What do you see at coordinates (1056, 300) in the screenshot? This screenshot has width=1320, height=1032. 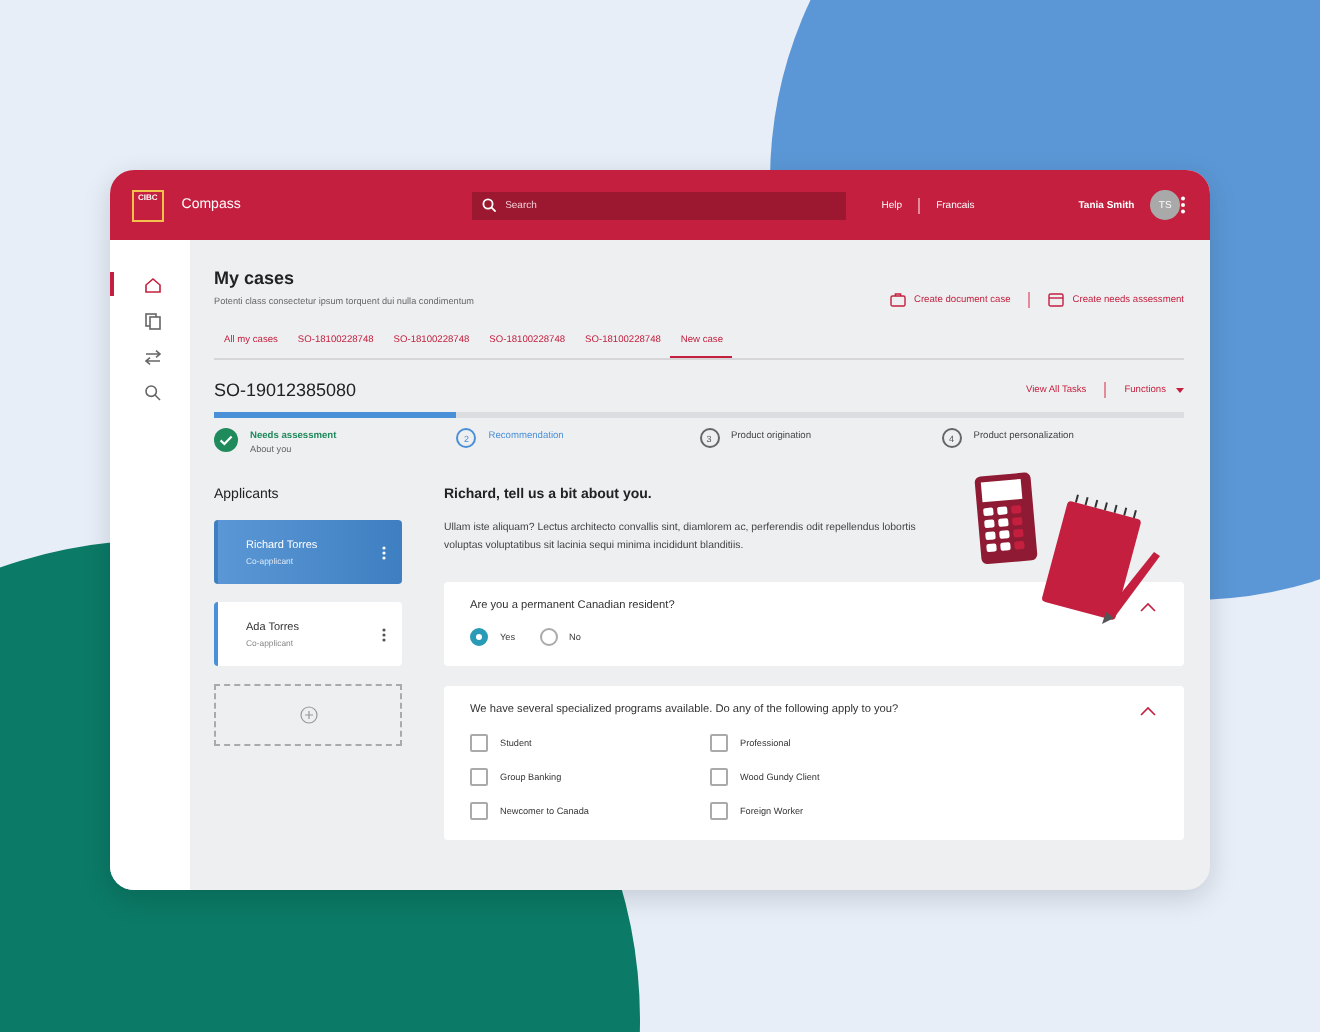 I see `card-icon` at bounding box center [1056, 300].